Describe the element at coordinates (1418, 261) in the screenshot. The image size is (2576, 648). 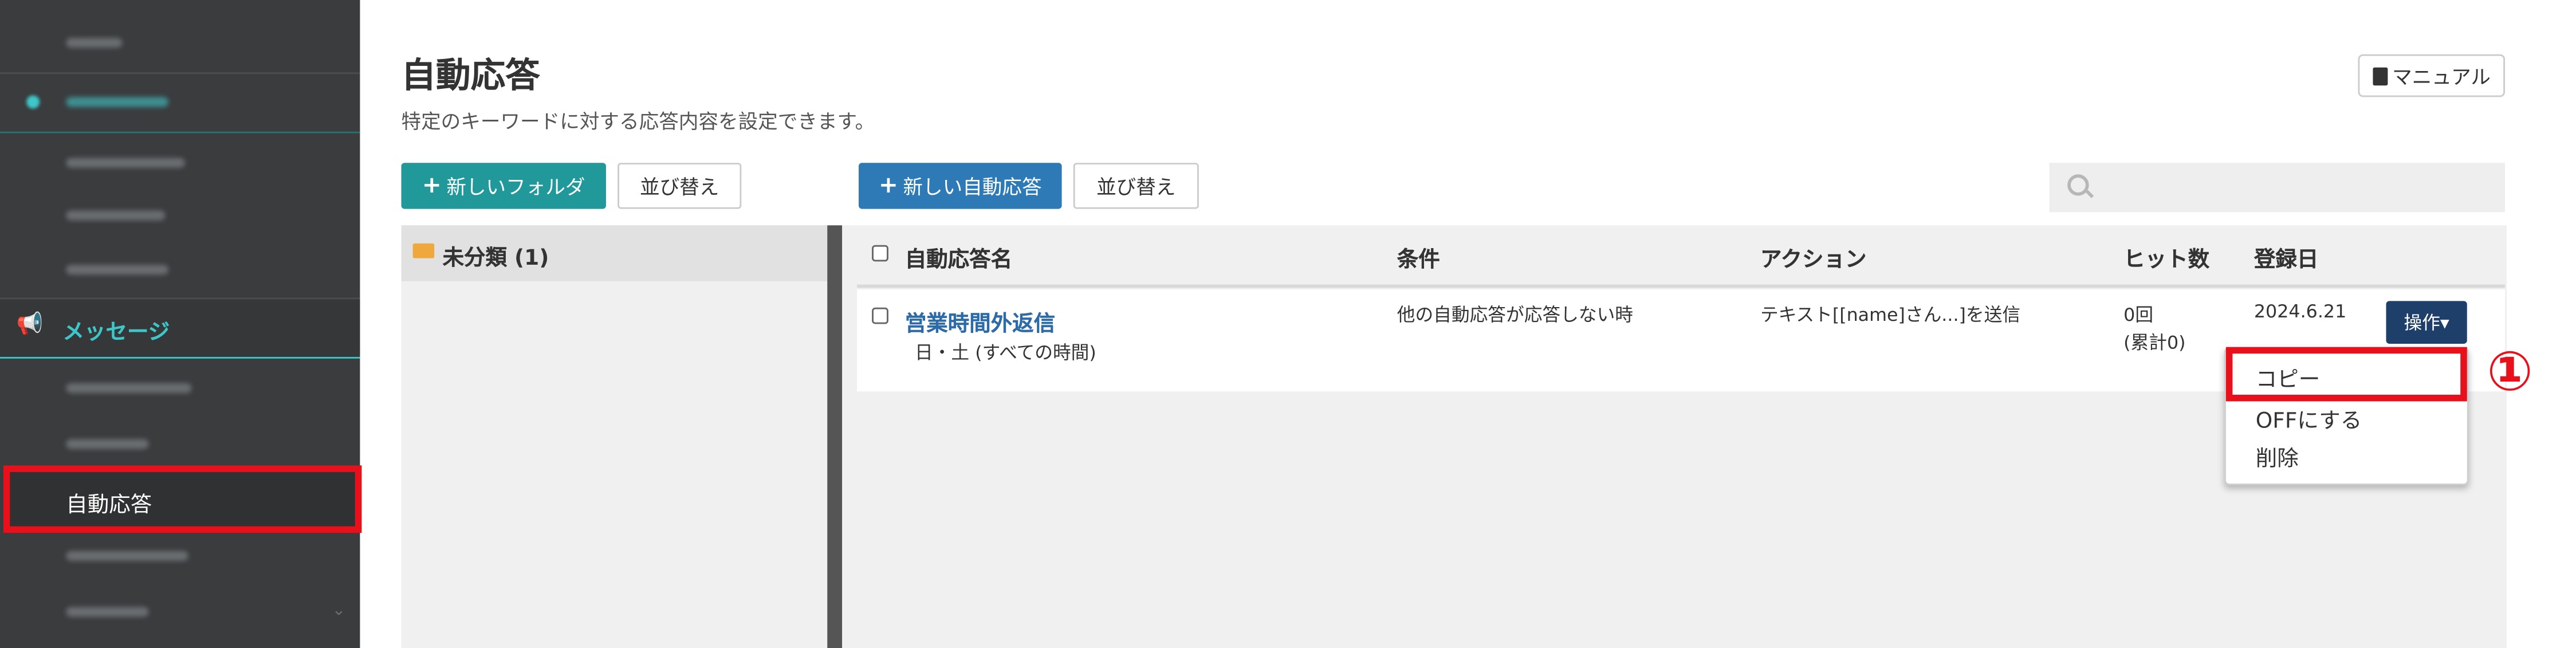
I see `column-header-condition: 条件` at that location.